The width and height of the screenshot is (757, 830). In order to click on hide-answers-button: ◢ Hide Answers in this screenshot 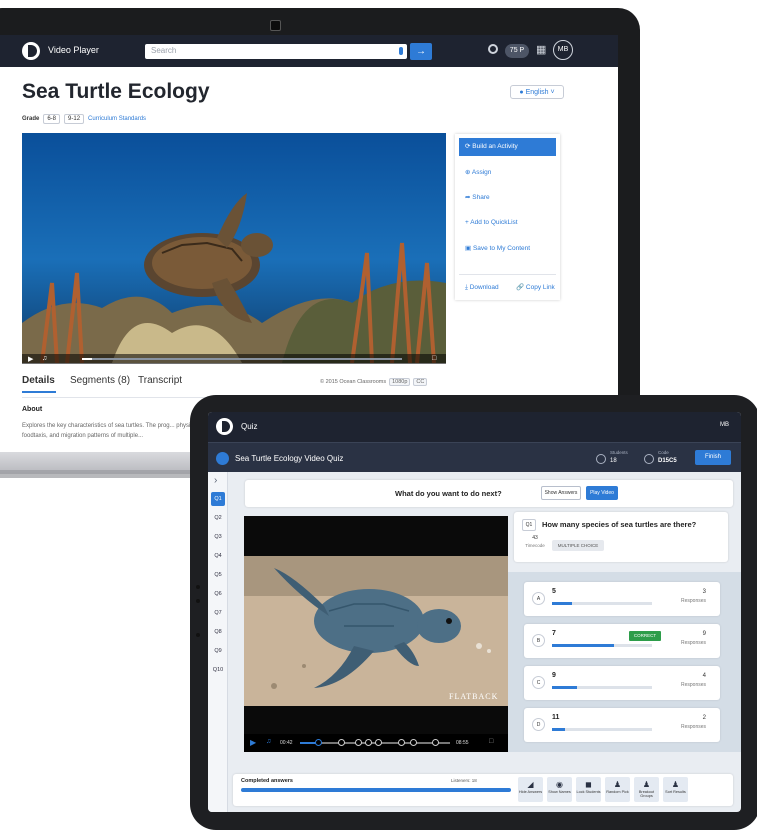, I will do `click(530, 789)`.